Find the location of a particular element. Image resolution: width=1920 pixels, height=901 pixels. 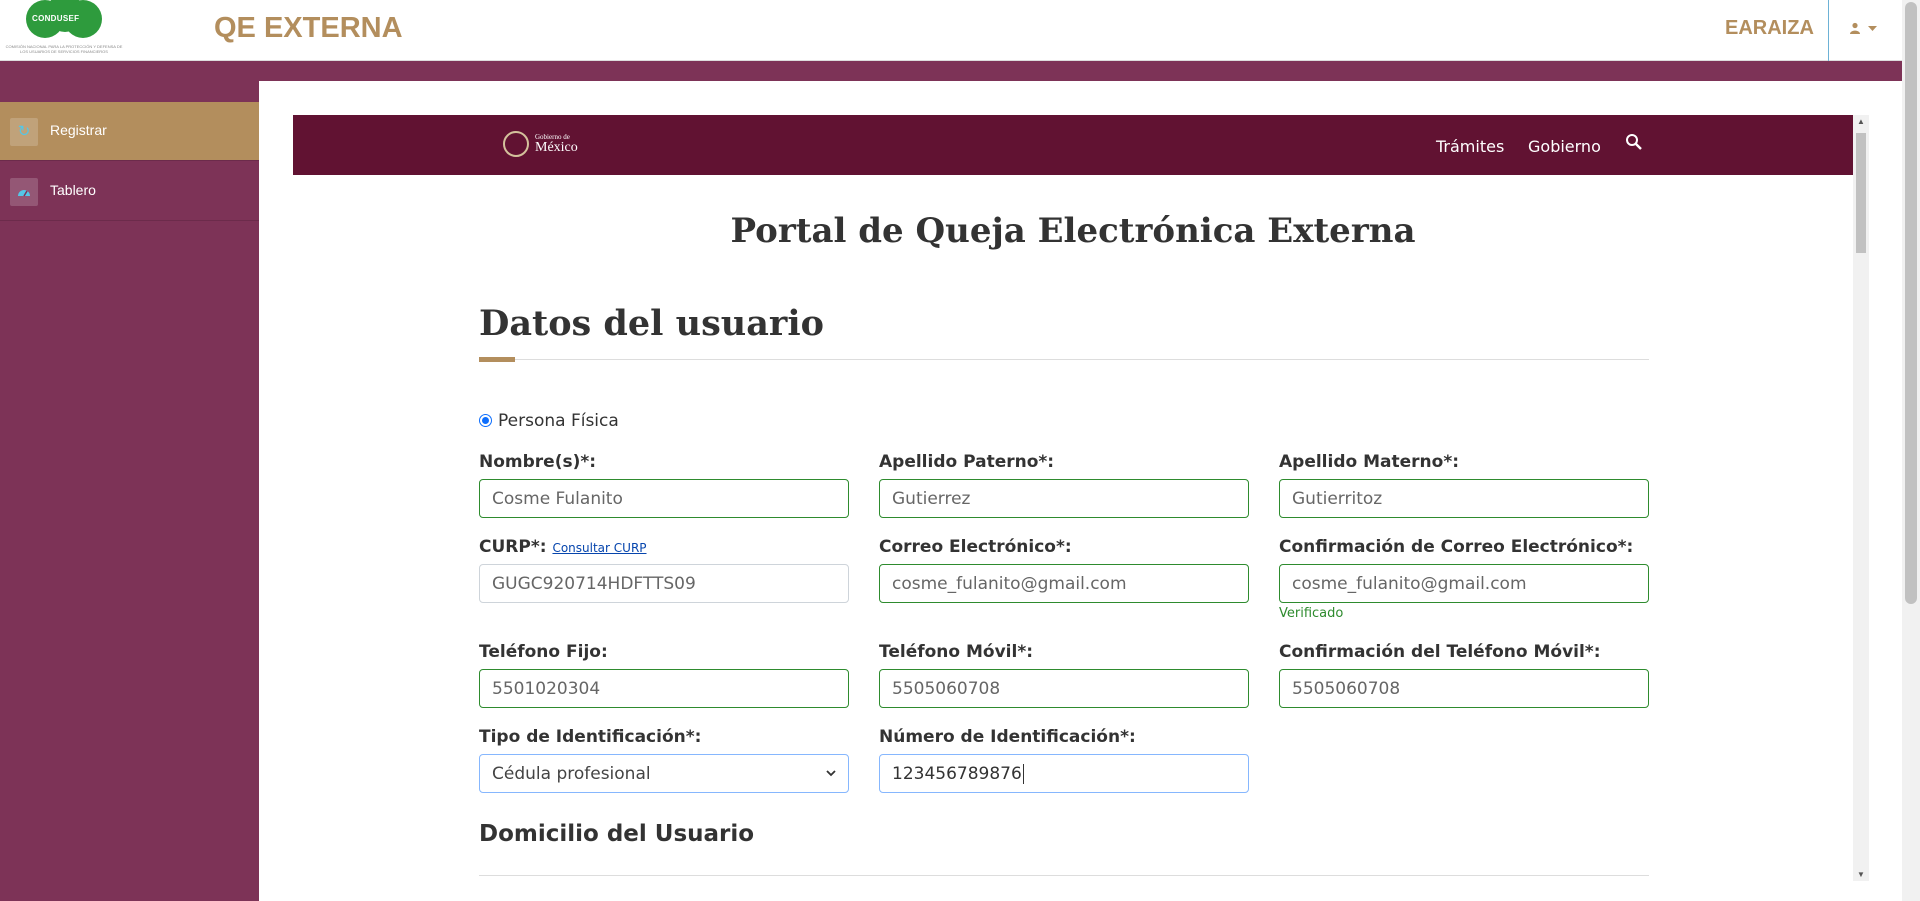

person-type-radio: Persona Física is located at coordinates (549, 421).